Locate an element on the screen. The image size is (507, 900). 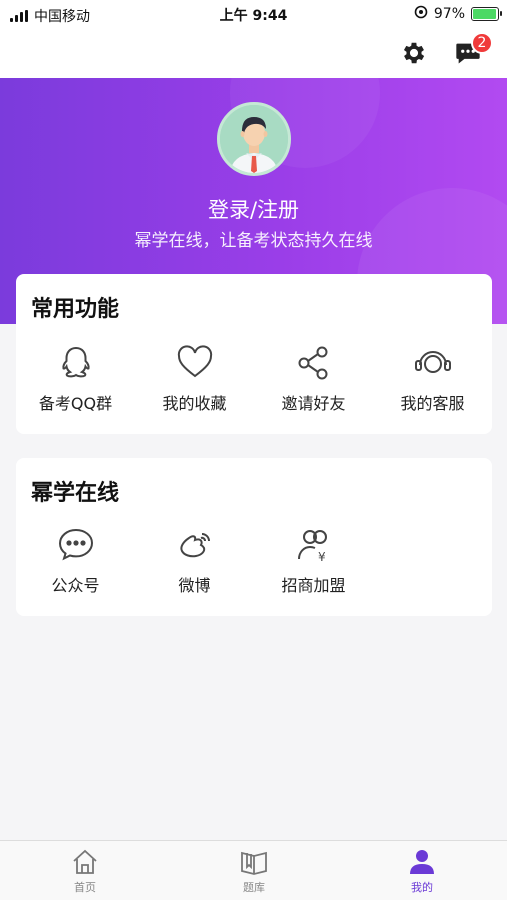
weibo-item: 微博 is located at coordinates (194, 560).